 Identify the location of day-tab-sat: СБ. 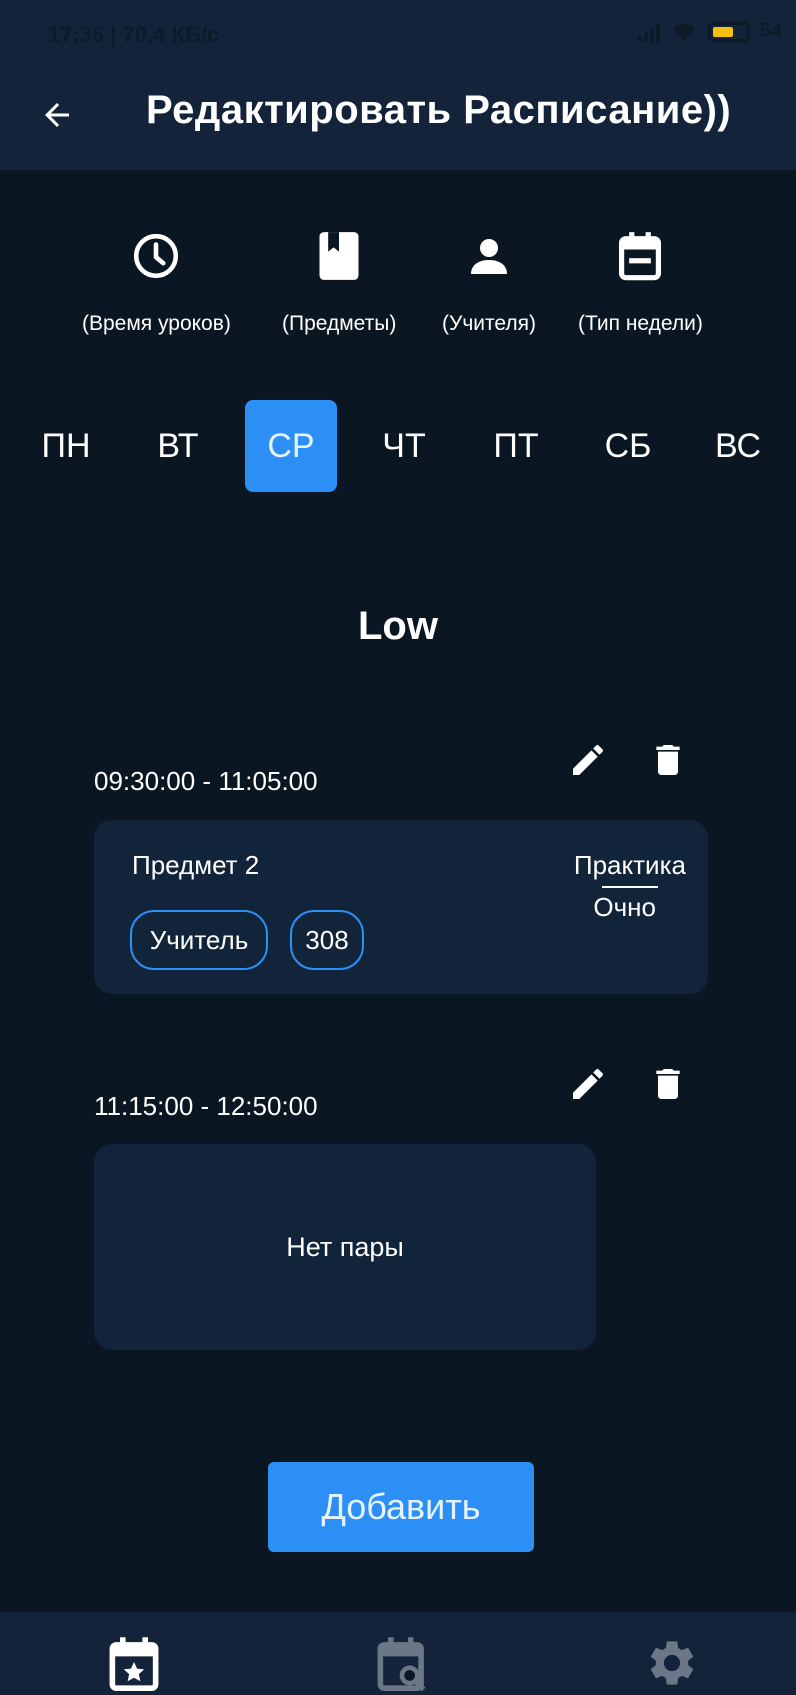
(628, 446).